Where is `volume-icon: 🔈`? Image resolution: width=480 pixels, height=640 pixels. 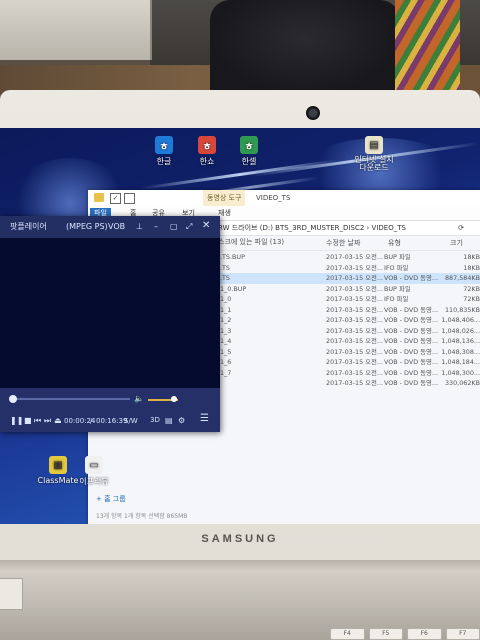 volume-icon: 🔈 is located at coordinates (139, 399).